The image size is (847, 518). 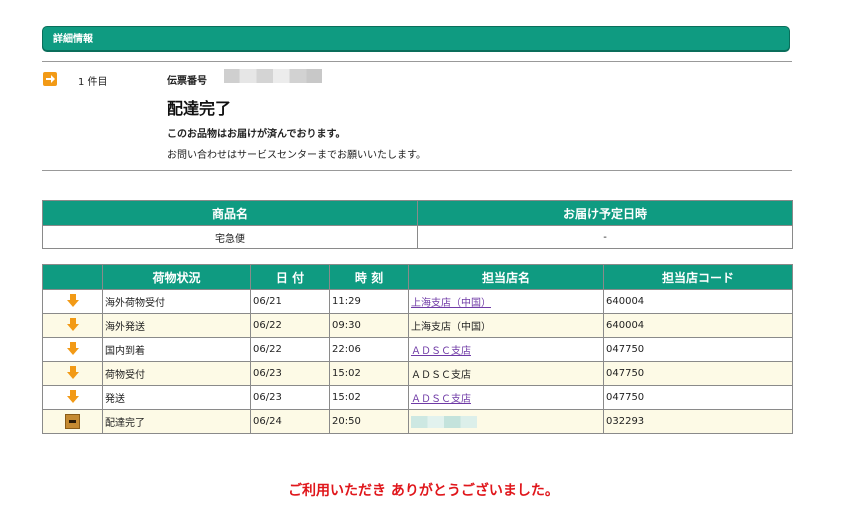 I want to click on tracking-row: 海外発送 06/22 09:30 上海支店（中国） 640004, so click(x=417, y=325).